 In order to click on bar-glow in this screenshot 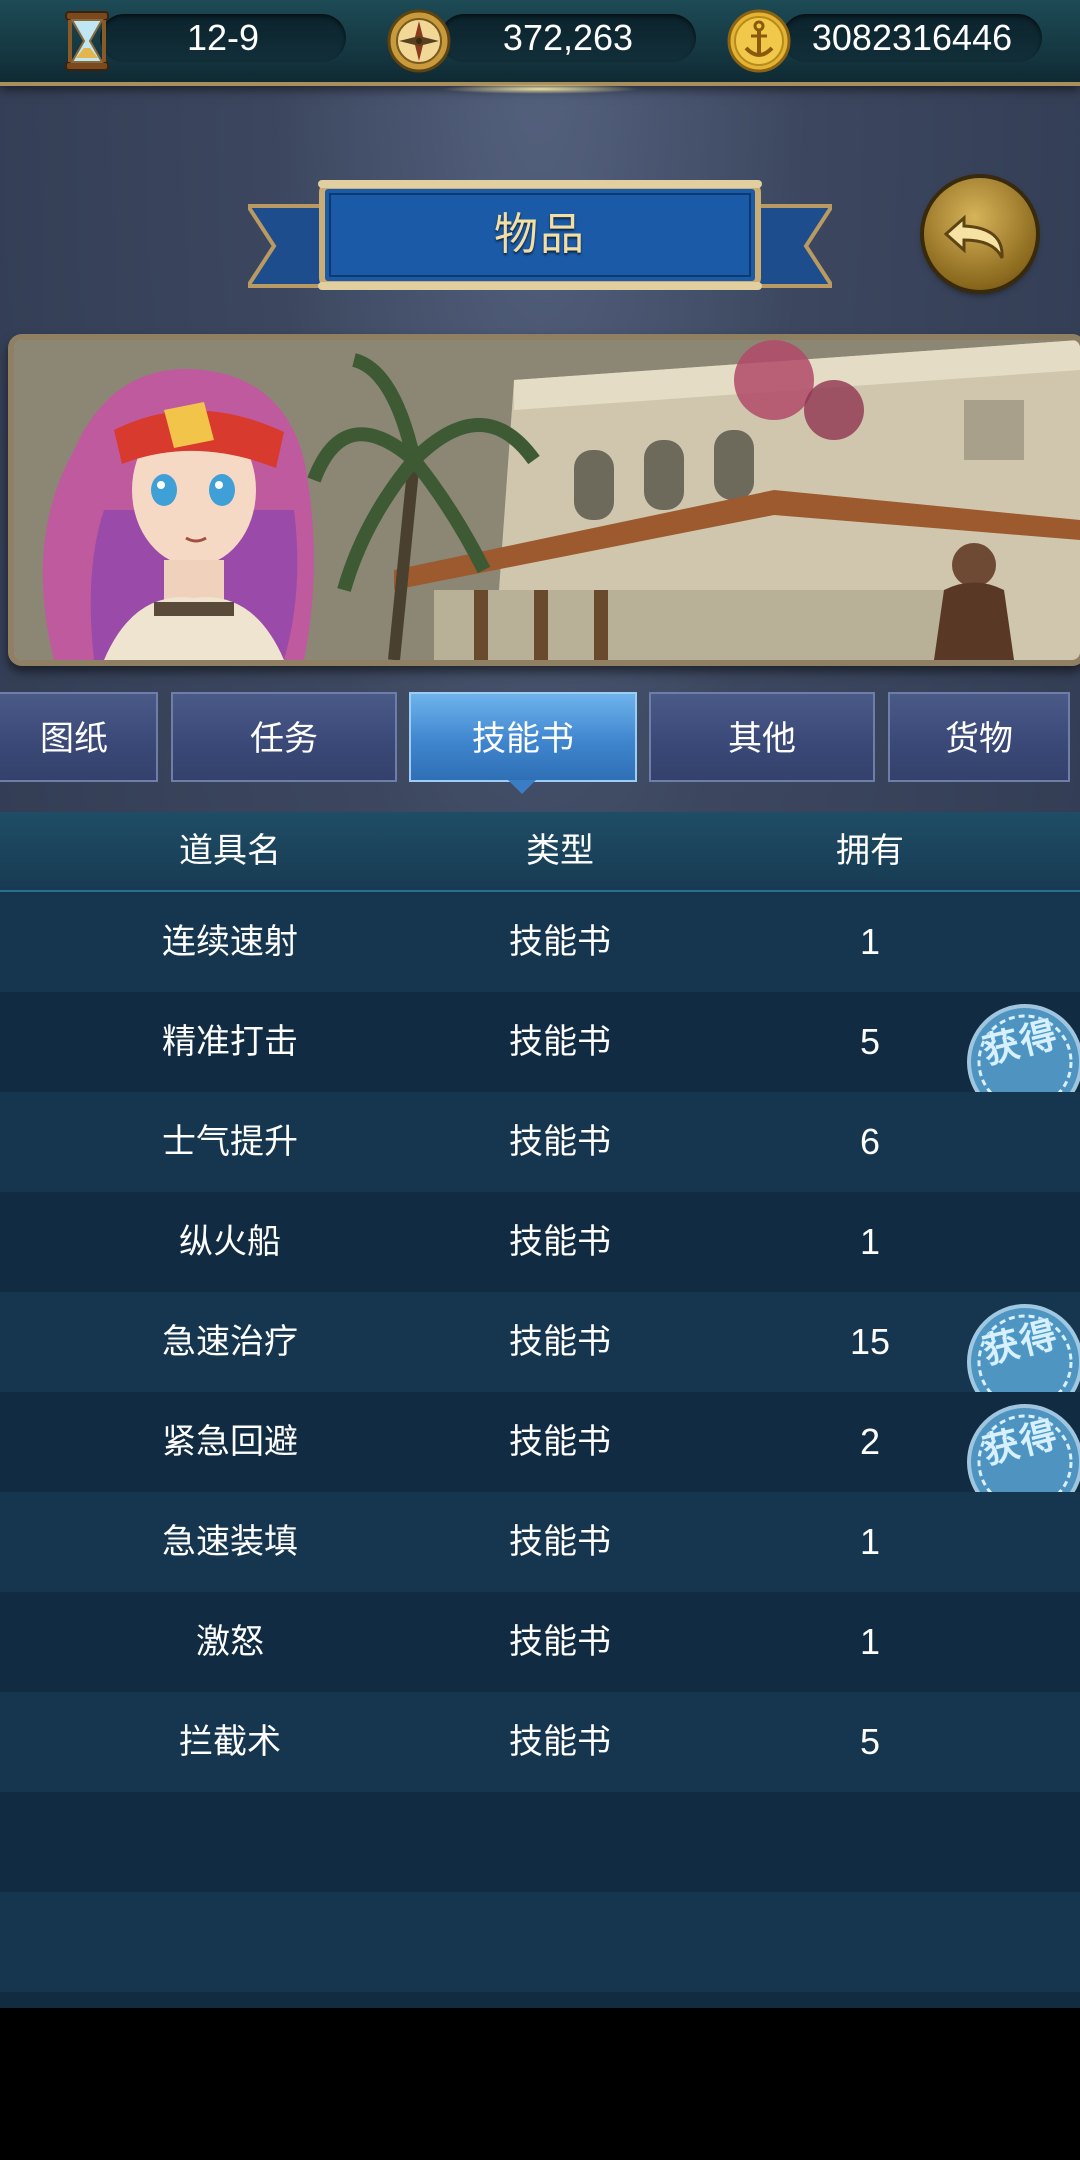, I will do `click(540, 89)`.